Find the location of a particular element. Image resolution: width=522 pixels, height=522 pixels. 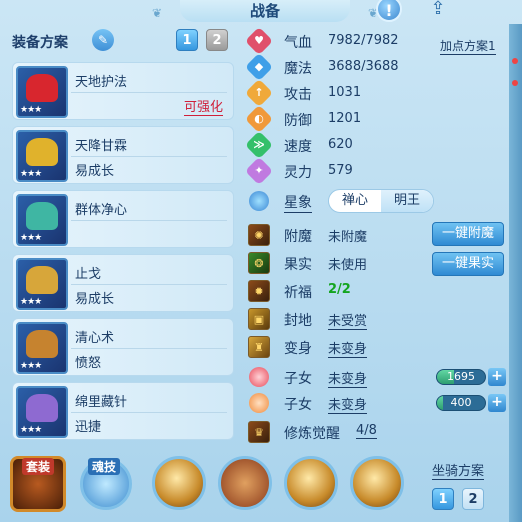

progress-text: 1695 is located at coordinates (461, 376).